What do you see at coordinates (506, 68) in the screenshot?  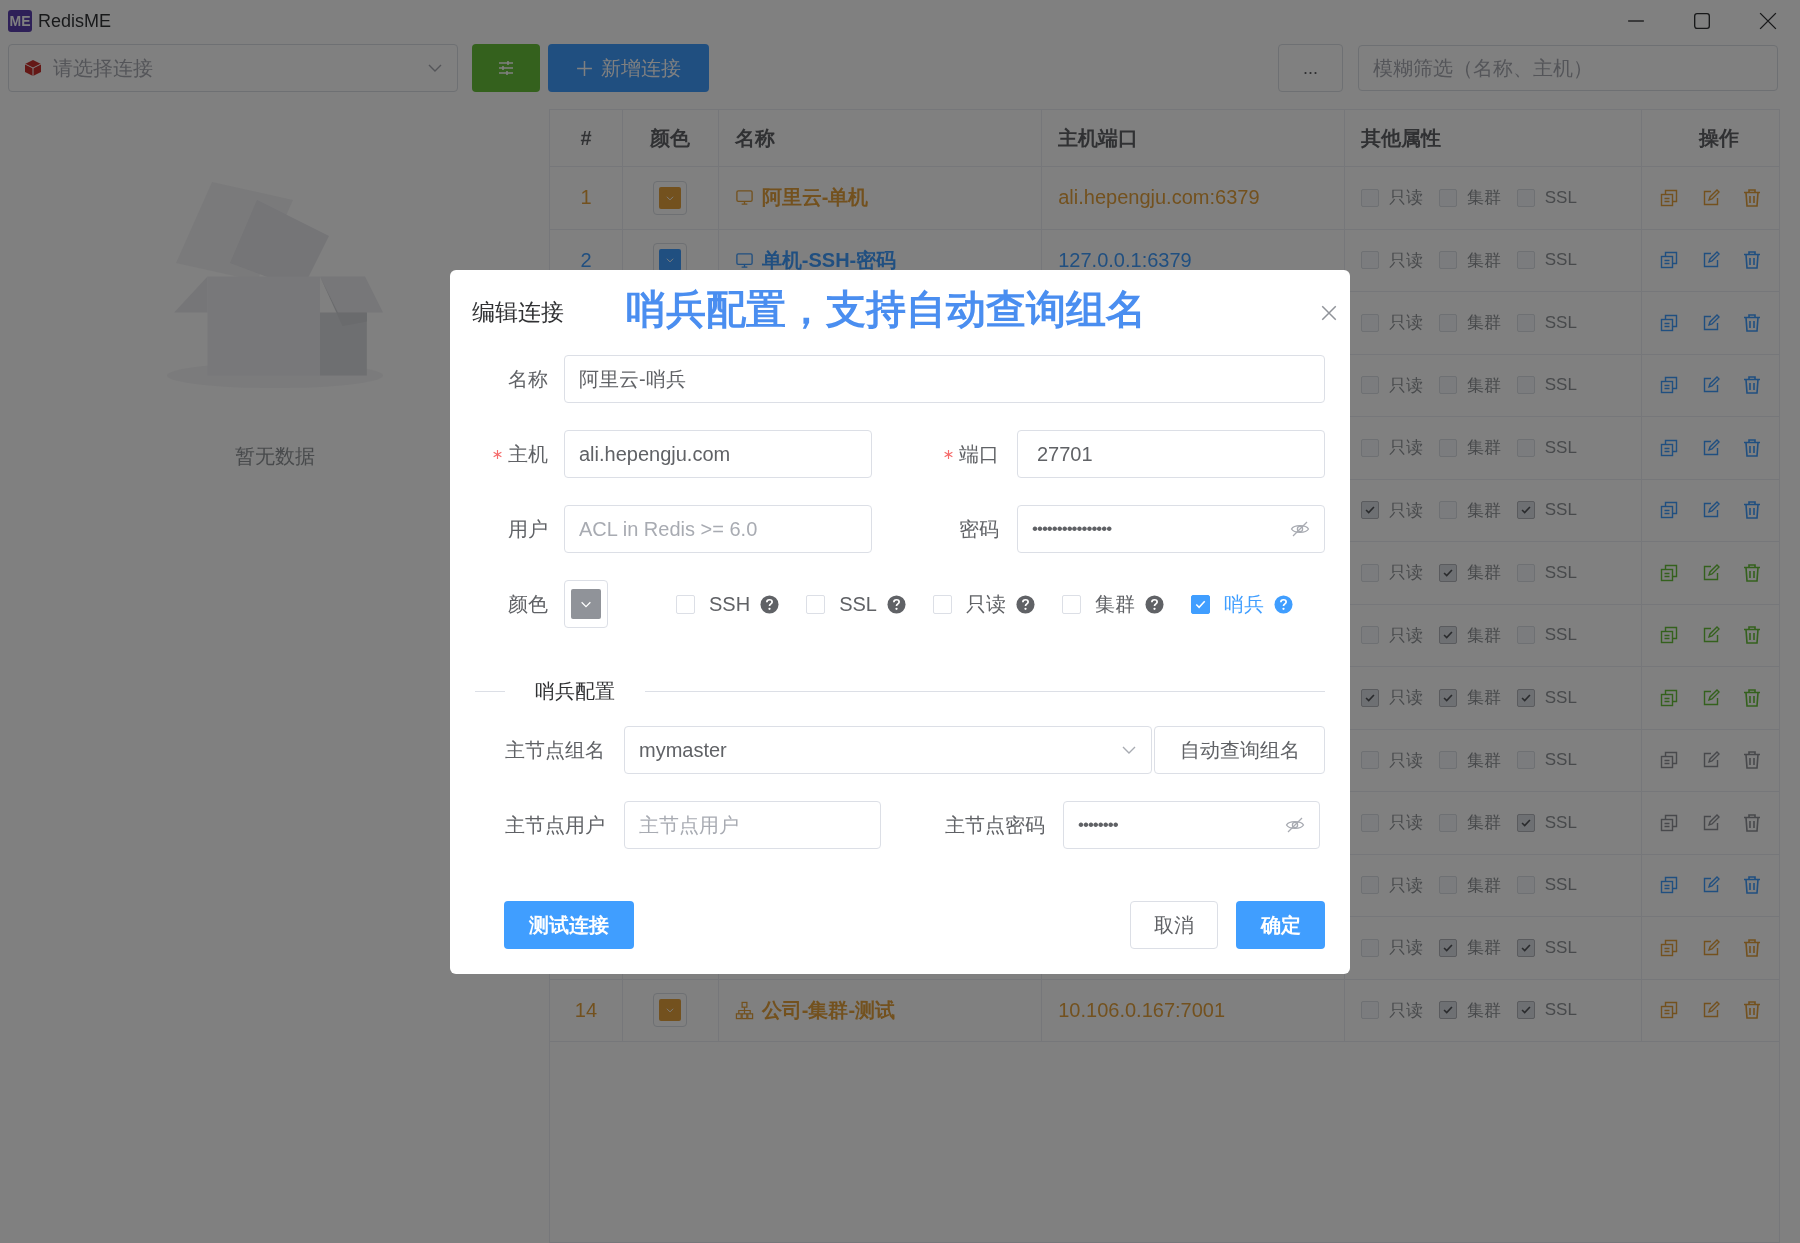 I see `filter-settings-button` at bounding box center [506, 68].